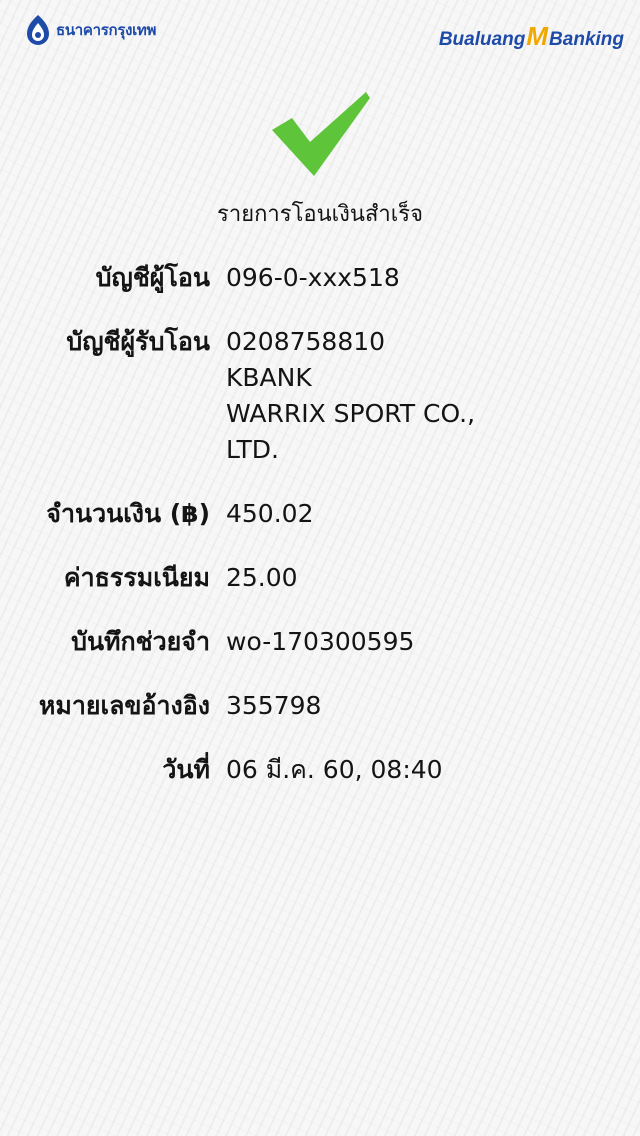 The height and width of the screenshot is (1136, 640). I want to click on bank-logo: ธนาคารกรุงเทพ, so click(90, 30).